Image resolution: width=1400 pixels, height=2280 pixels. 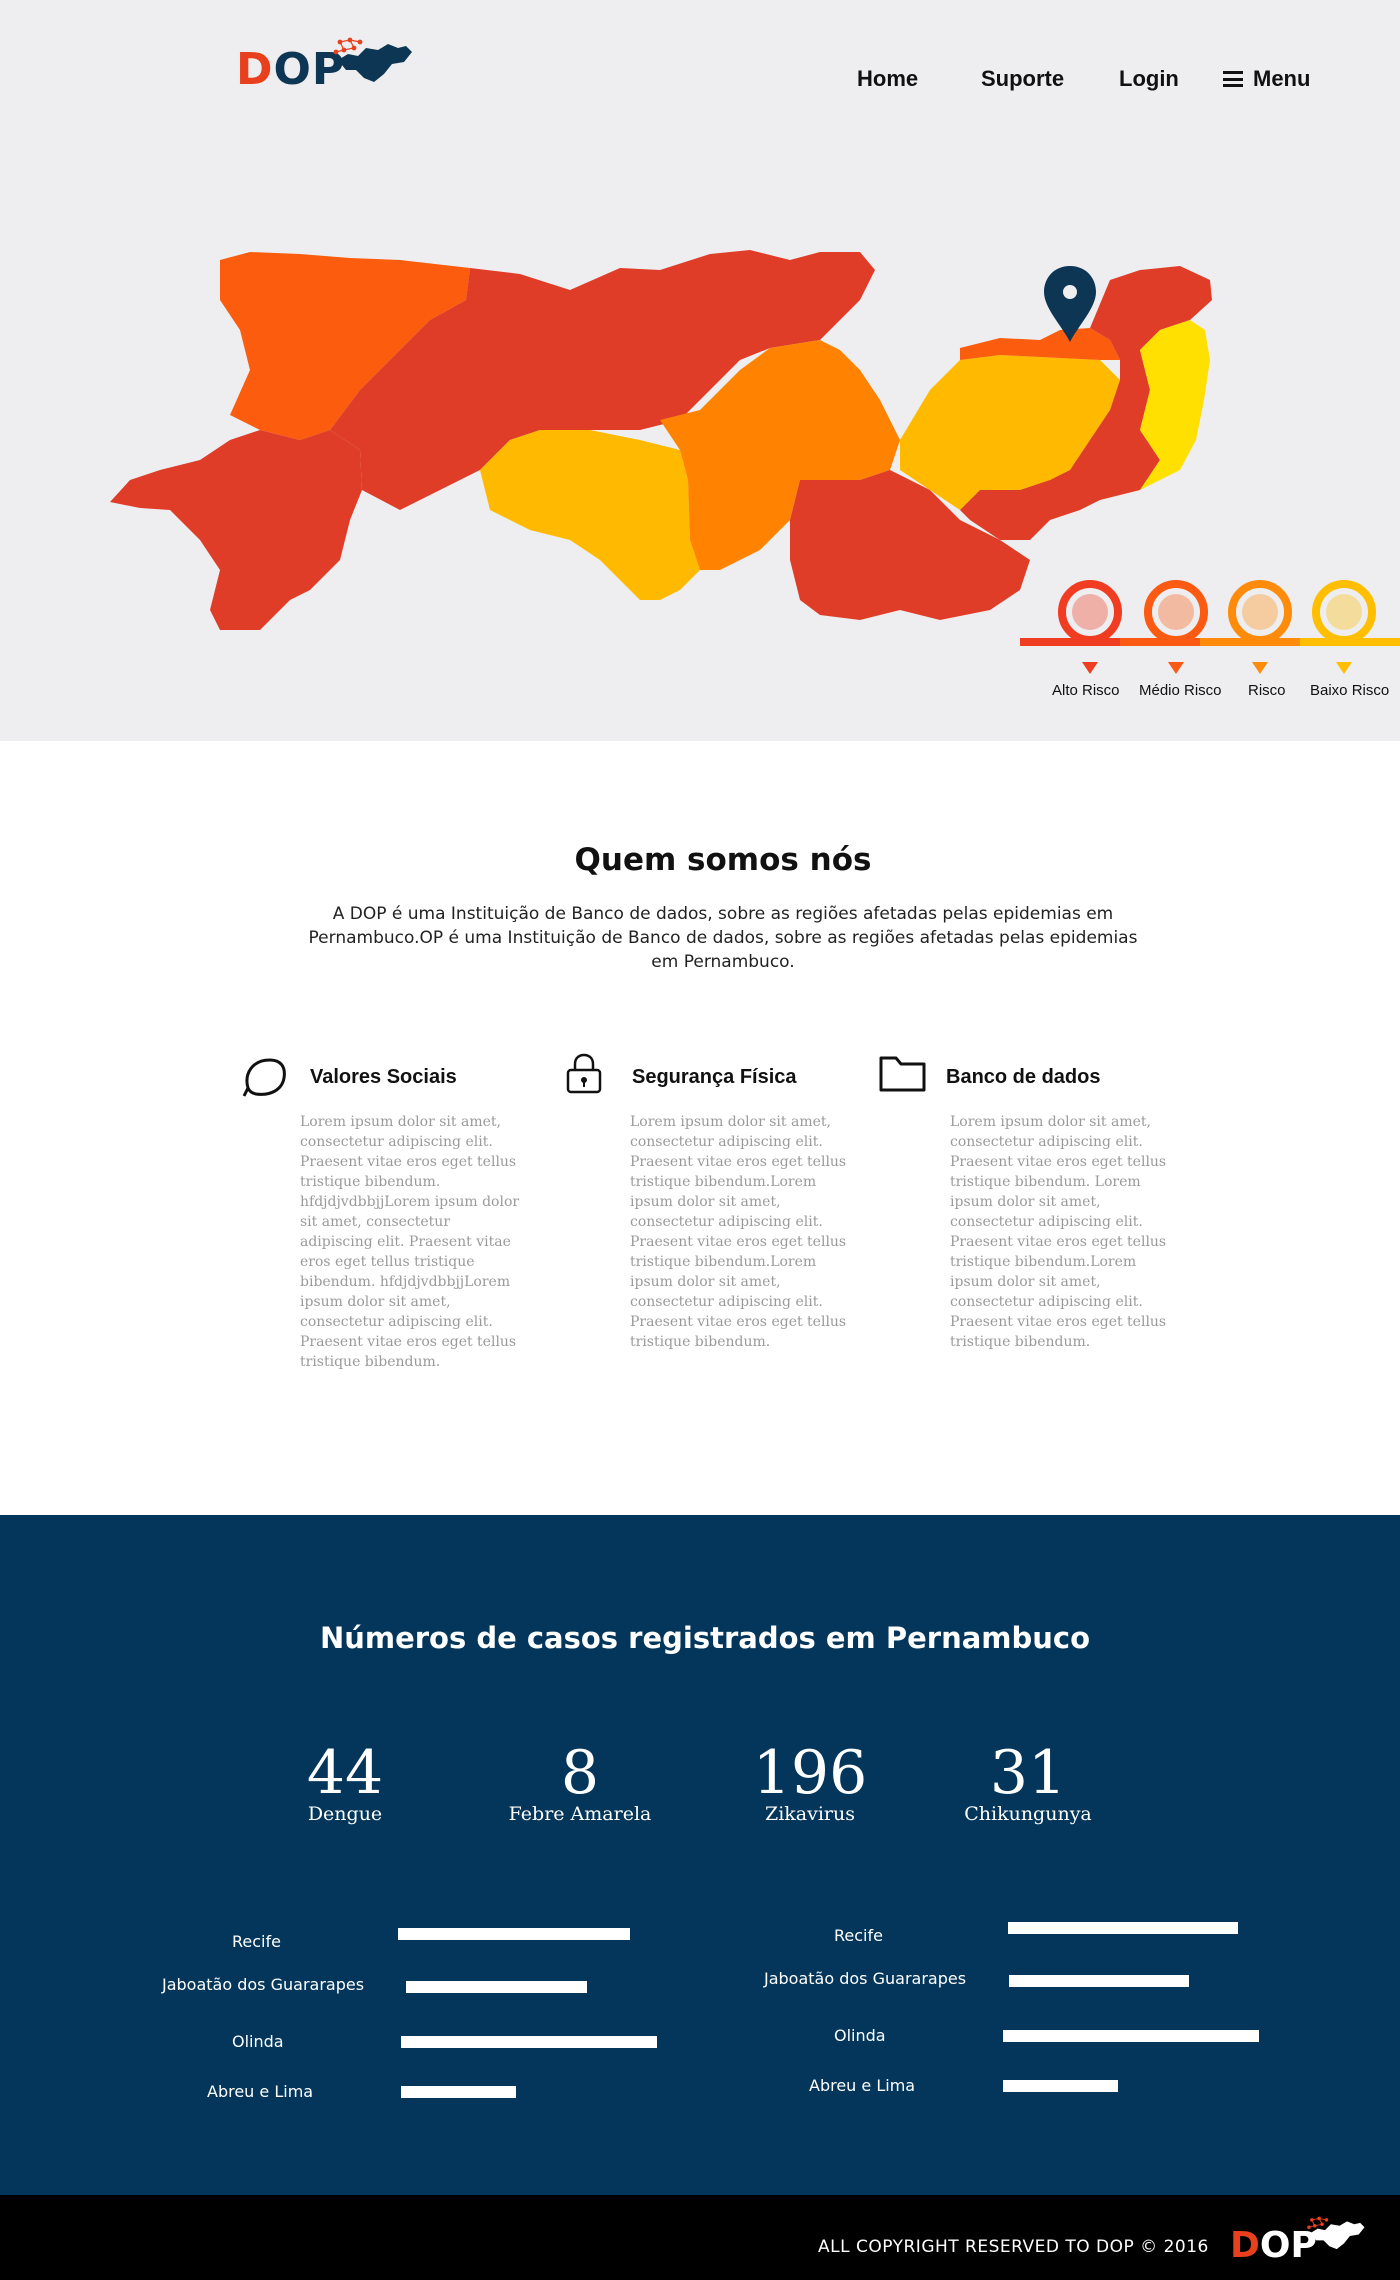 I want to click on lock-icon, so click(x=584, y=1073).